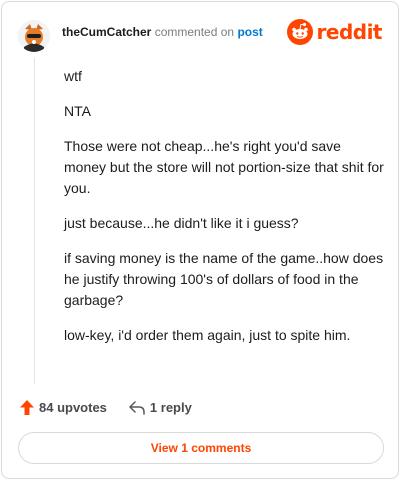  I want to click on avatar, so click(34, 36).